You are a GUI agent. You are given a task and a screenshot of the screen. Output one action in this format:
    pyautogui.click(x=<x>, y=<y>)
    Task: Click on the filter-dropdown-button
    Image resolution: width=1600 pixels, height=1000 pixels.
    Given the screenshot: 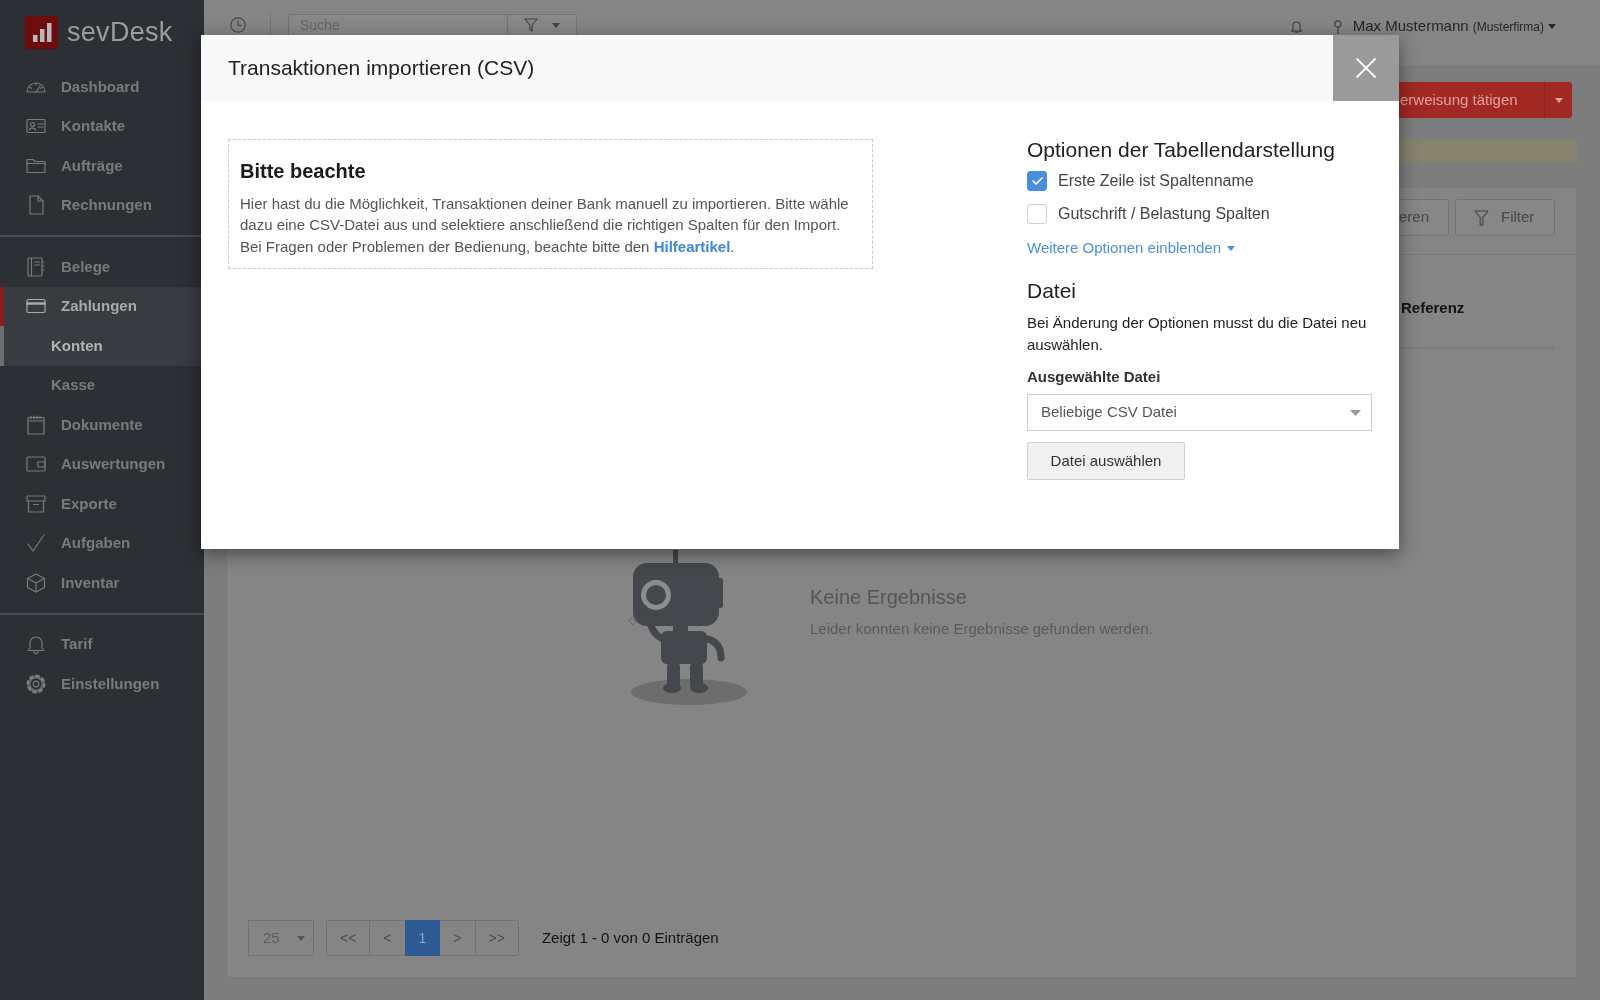 What is the action you would take?
    pyautogui.click(x=542, y=24)
    